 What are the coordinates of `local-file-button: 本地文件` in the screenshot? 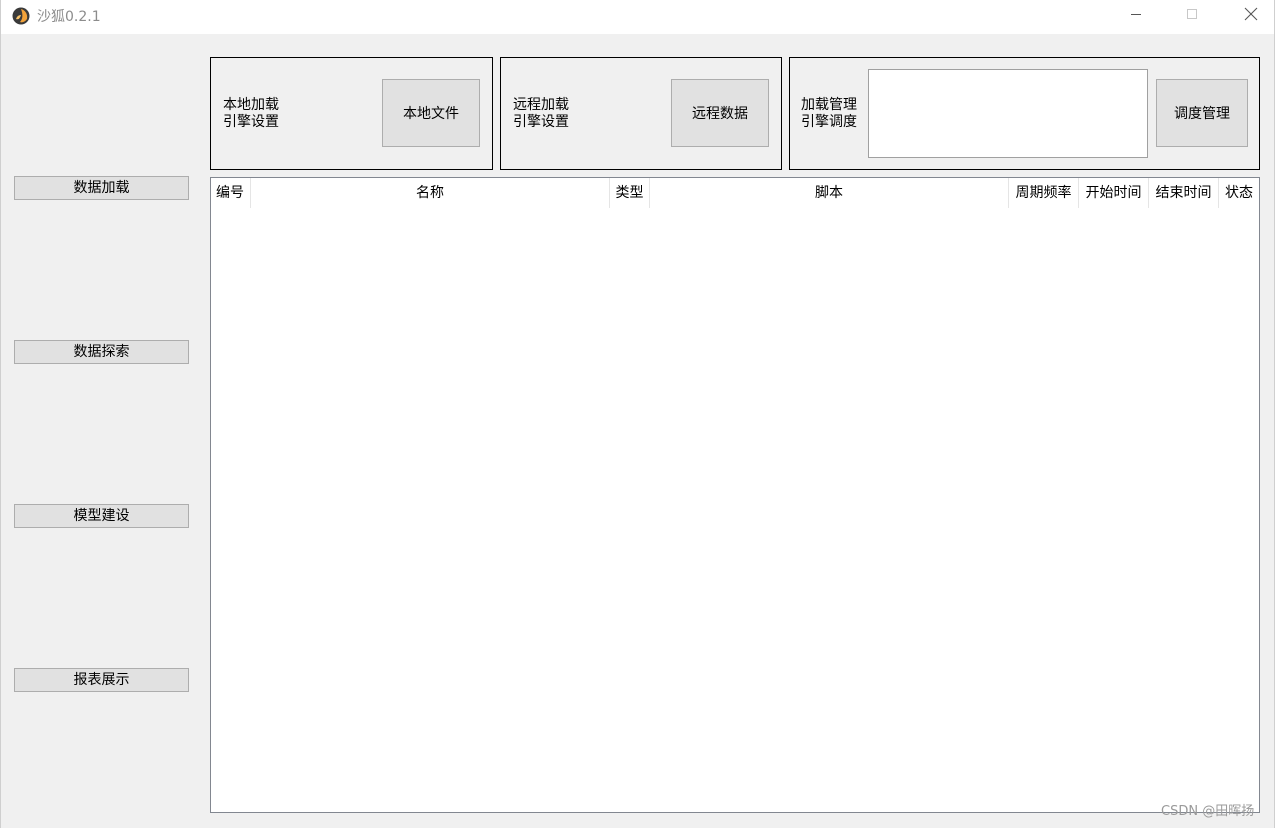 It's located at (431, 113).